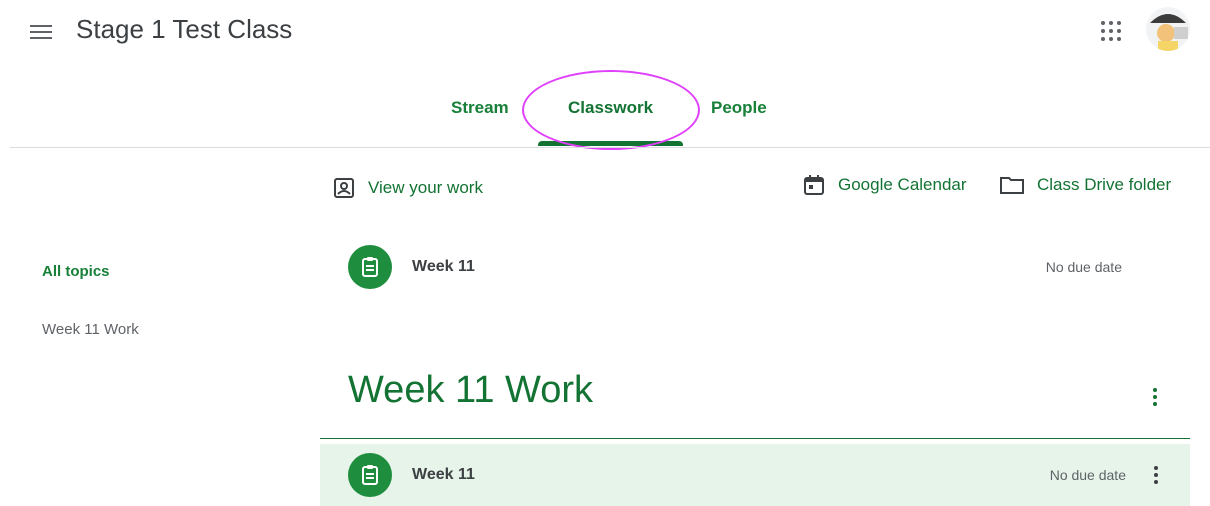 This screenshot has width=1210, height=506. What do you see at coordinates (1156, 475) in the screenshot?
I see `item-more-options-icon` at bounding box center [1156, 475].